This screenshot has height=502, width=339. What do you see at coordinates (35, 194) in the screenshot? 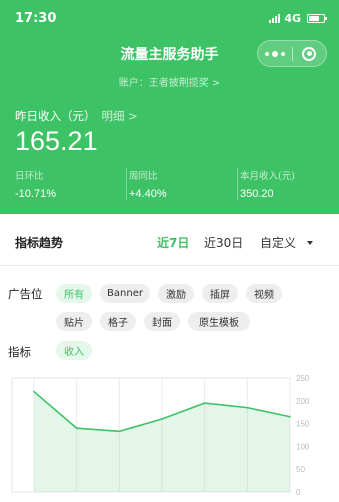
I see `metric-value: -10.71%` at bounding box center [35, 194].